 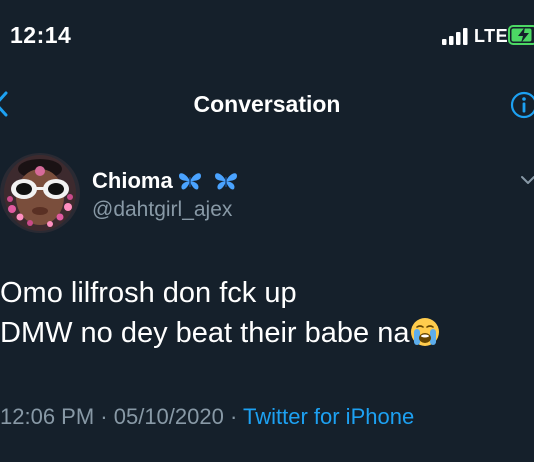 What do you see at coordinates (205, 333) in the screenshot?
I see `tweet-text-line-2-content: DMW no dey beat their babe na` at bounding box center [205, 333].